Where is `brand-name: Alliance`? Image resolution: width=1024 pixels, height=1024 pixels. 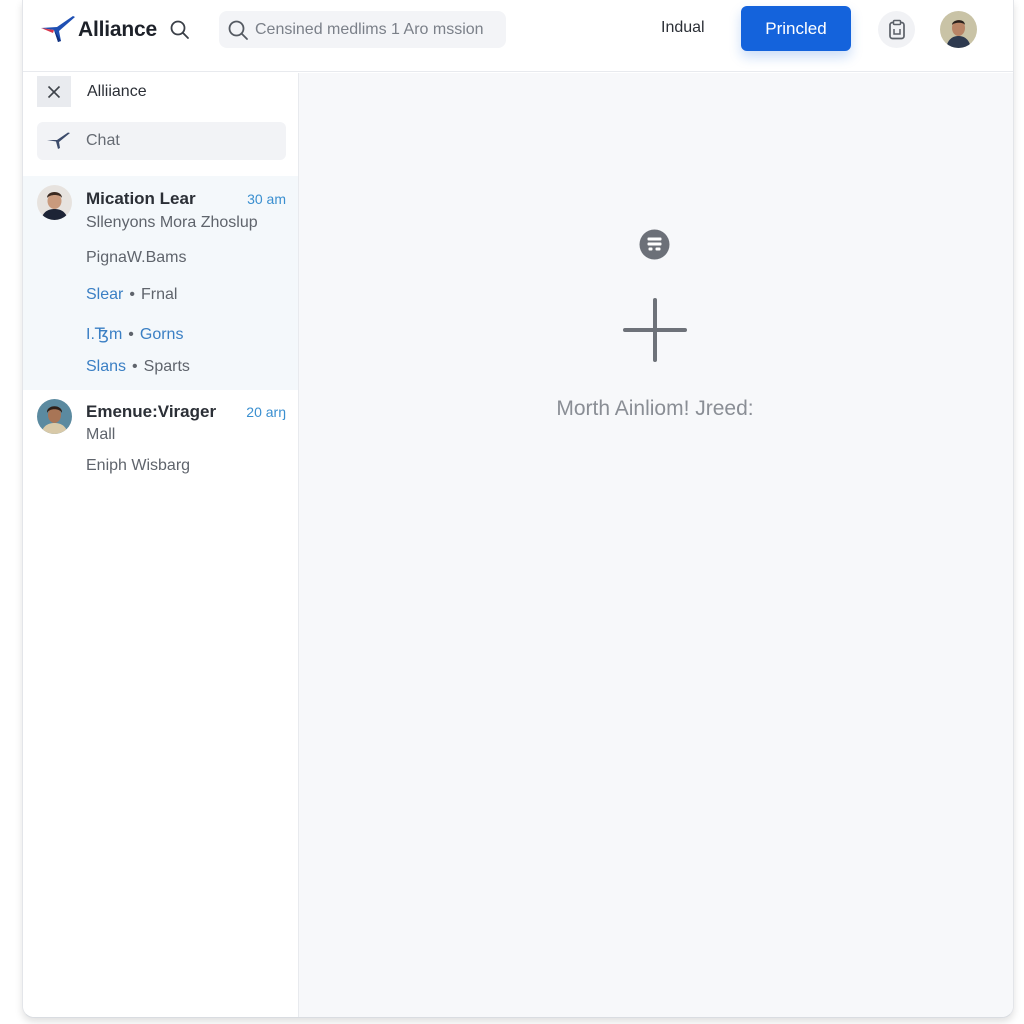 brand-name: Alliance is located at coordinates (117, 29).